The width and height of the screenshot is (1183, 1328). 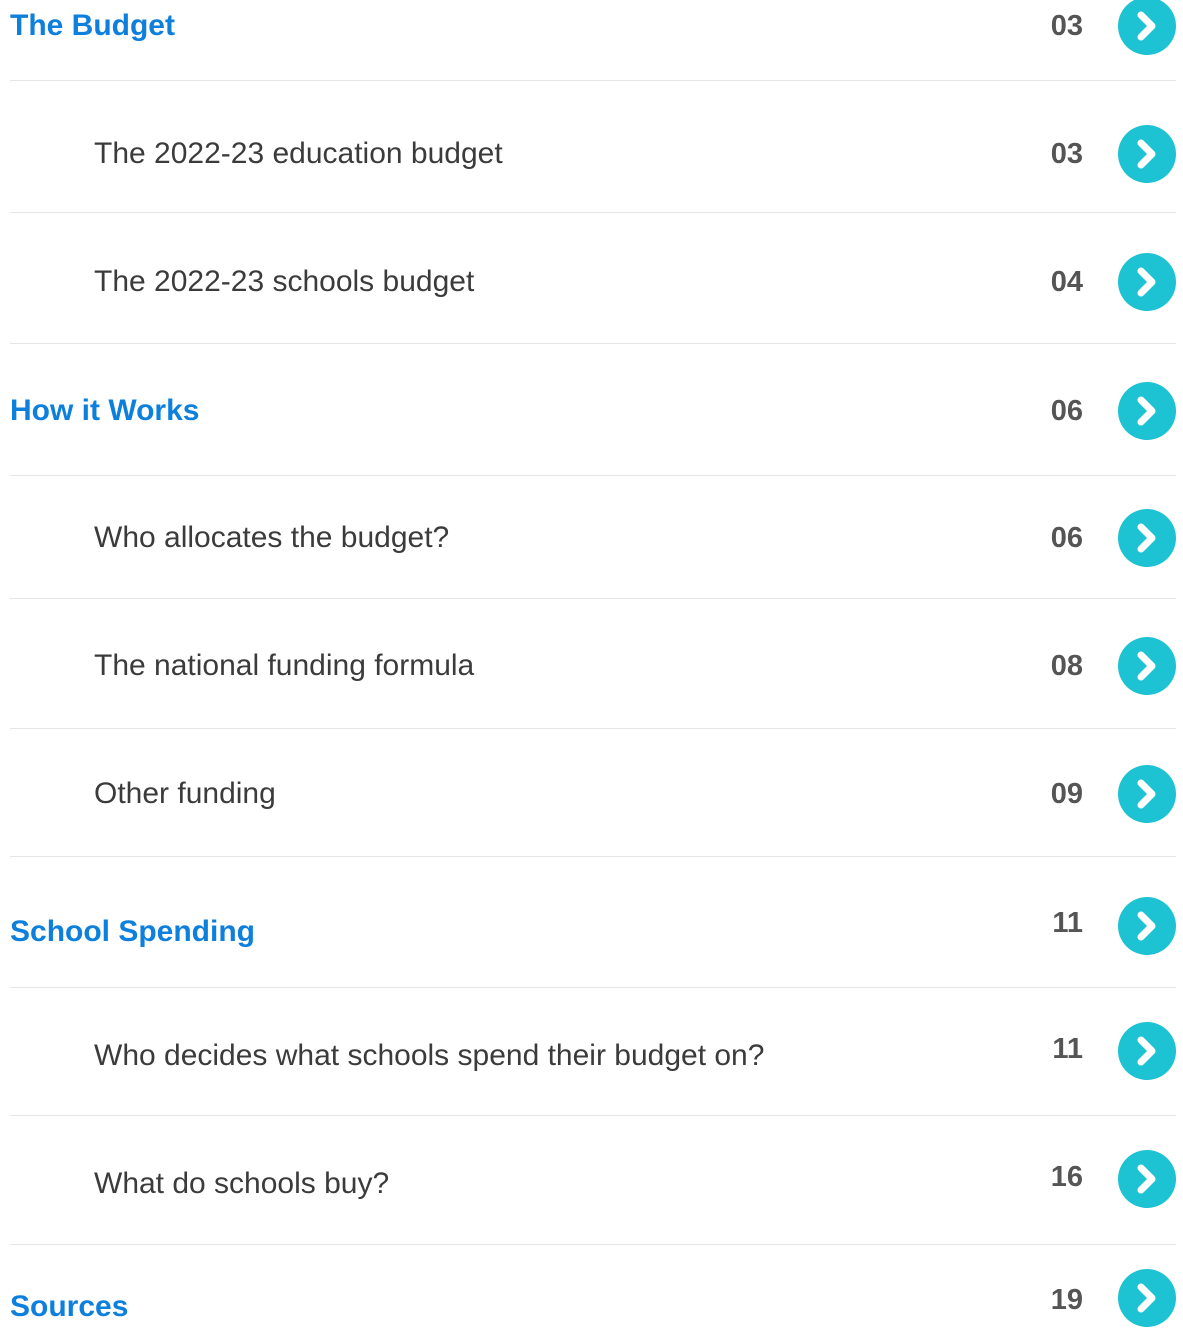 What do you see at coordinates (1066, 793) in the screenshot?
I see `toc-page-number: 09` at bounding box center [1066, 793].